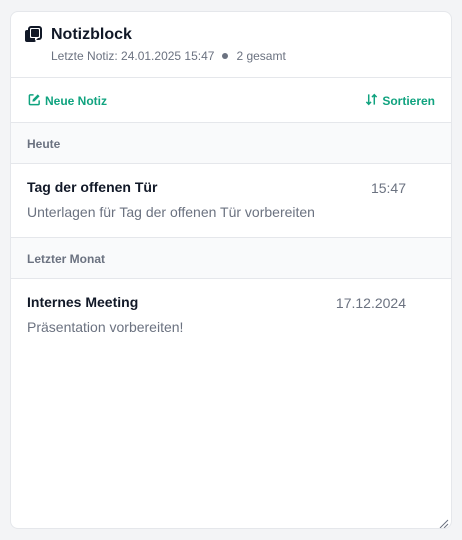 The height and width of the screenshot is (540, 462). I want to click on note-date: 15:47, so click(388, 188).